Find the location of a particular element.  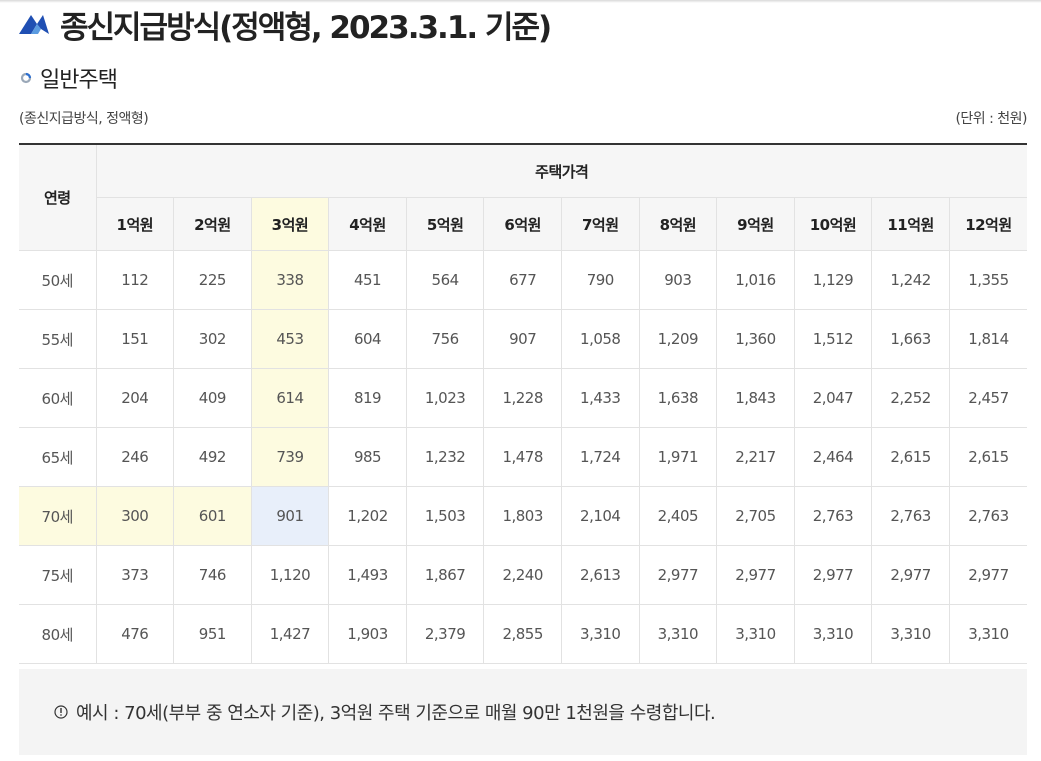

price-column-header: 3억원 is located at coordinates (289, 224).